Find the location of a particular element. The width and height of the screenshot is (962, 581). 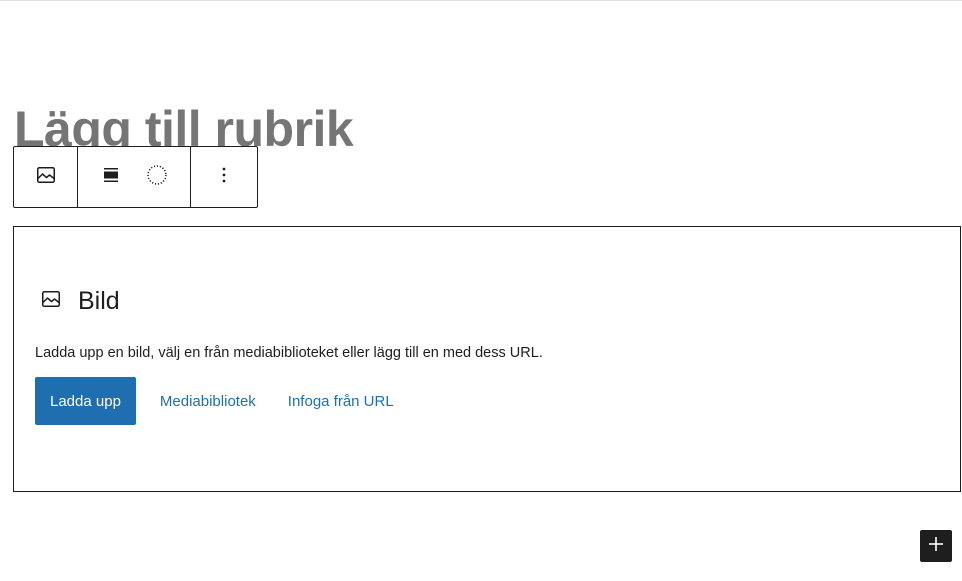

block-toolbar is located at coordinates (135, 177).